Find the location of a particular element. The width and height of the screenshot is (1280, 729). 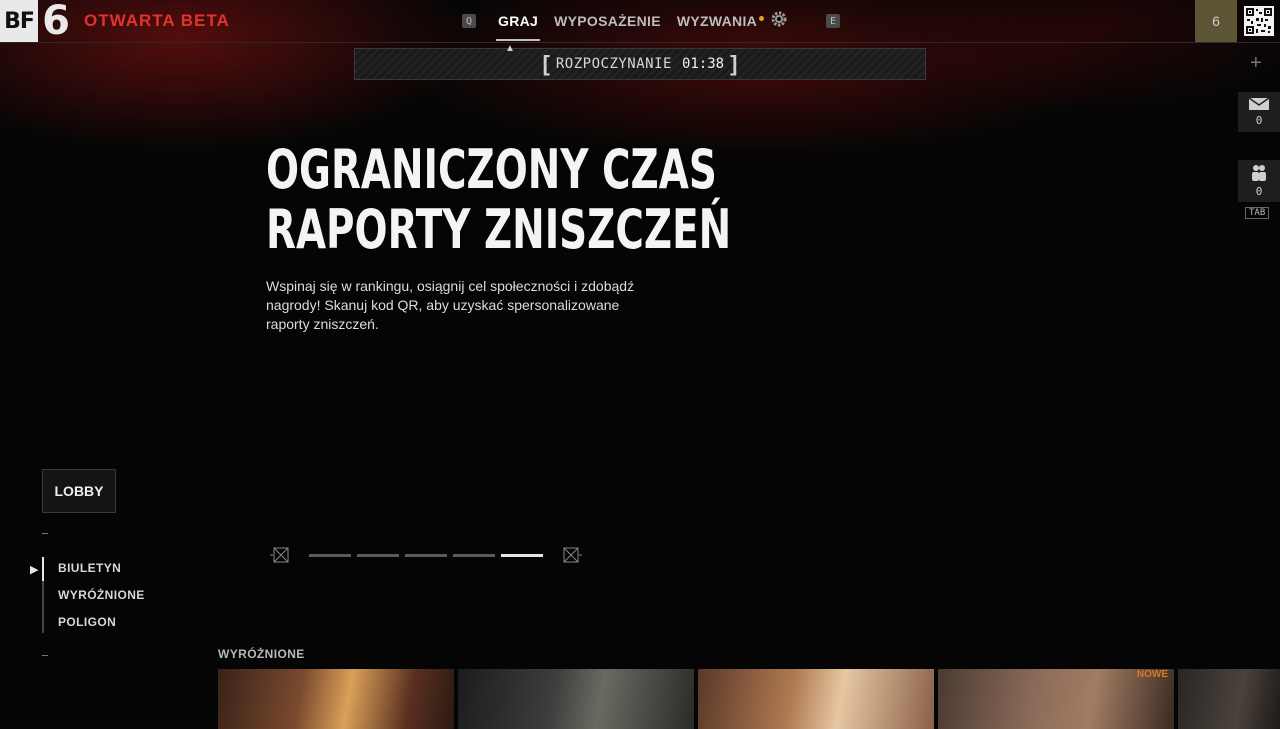

countdown-caret-icon: ▲ is located at coordinates (510, 48).